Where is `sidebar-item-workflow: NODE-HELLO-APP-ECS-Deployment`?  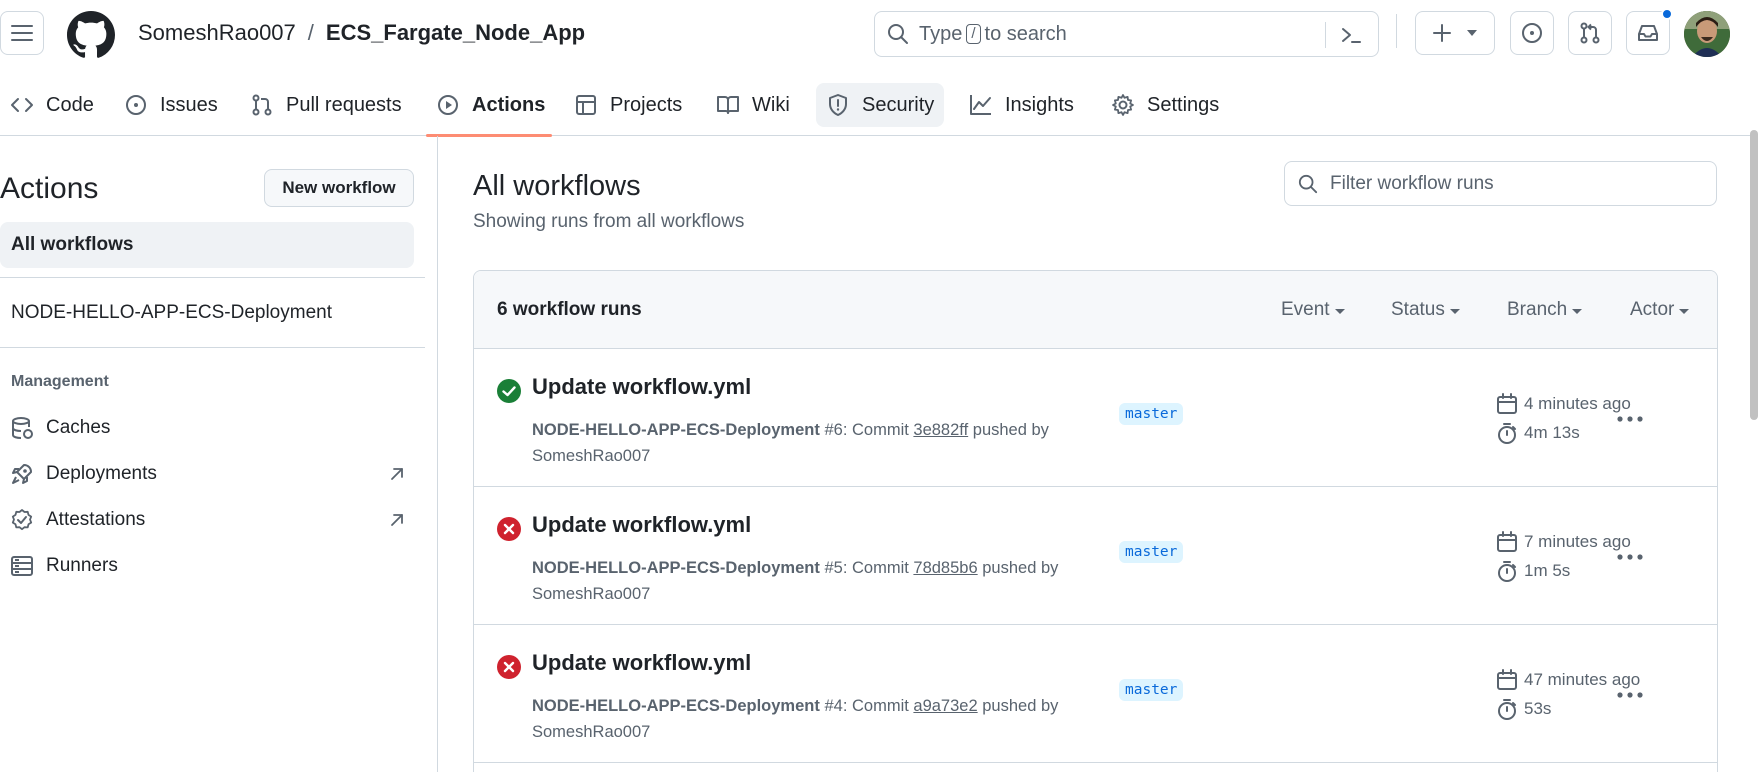 sidebar-item-workflow: NODE-HELLO-APP-ECS-Deployment is located at coordinates (171, 313).